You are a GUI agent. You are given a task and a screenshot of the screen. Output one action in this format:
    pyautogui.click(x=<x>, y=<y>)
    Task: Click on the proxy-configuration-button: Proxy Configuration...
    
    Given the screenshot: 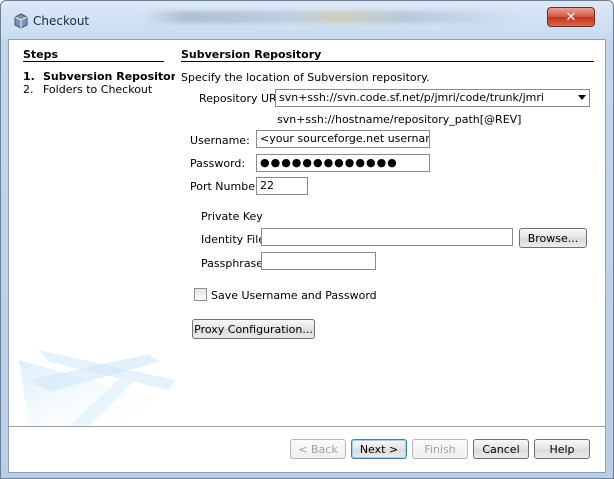 What is the action you would take?
    pyautogui.click(x=253, y=329)
    